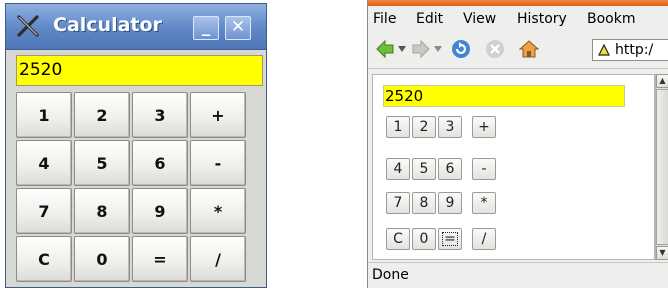  What do you see at coordinates (160, 163) in the screenshot?
I see `key-6: 6` at bounding box center [160, 163].